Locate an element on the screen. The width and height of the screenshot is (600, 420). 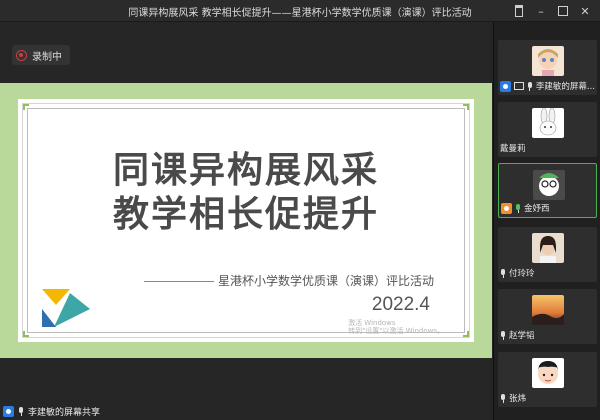
participant-tile: 张炜 is located at coordinates (547, 379).